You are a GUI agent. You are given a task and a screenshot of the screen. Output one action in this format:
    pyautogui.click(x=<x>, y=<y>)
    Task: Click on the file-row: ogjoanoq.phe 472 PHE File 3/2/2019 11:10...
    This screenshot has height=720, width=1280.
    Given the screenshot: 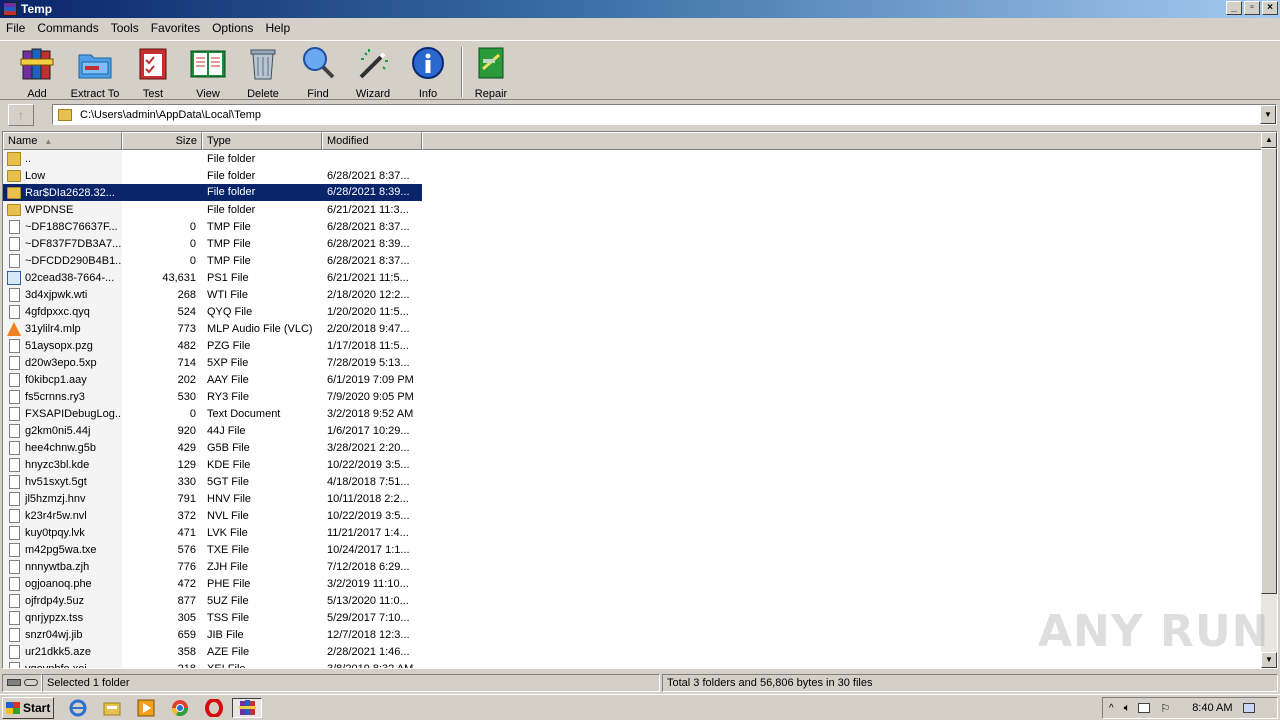 What is the action you would take?
    pyautogui.click(x=634, y=583)
    